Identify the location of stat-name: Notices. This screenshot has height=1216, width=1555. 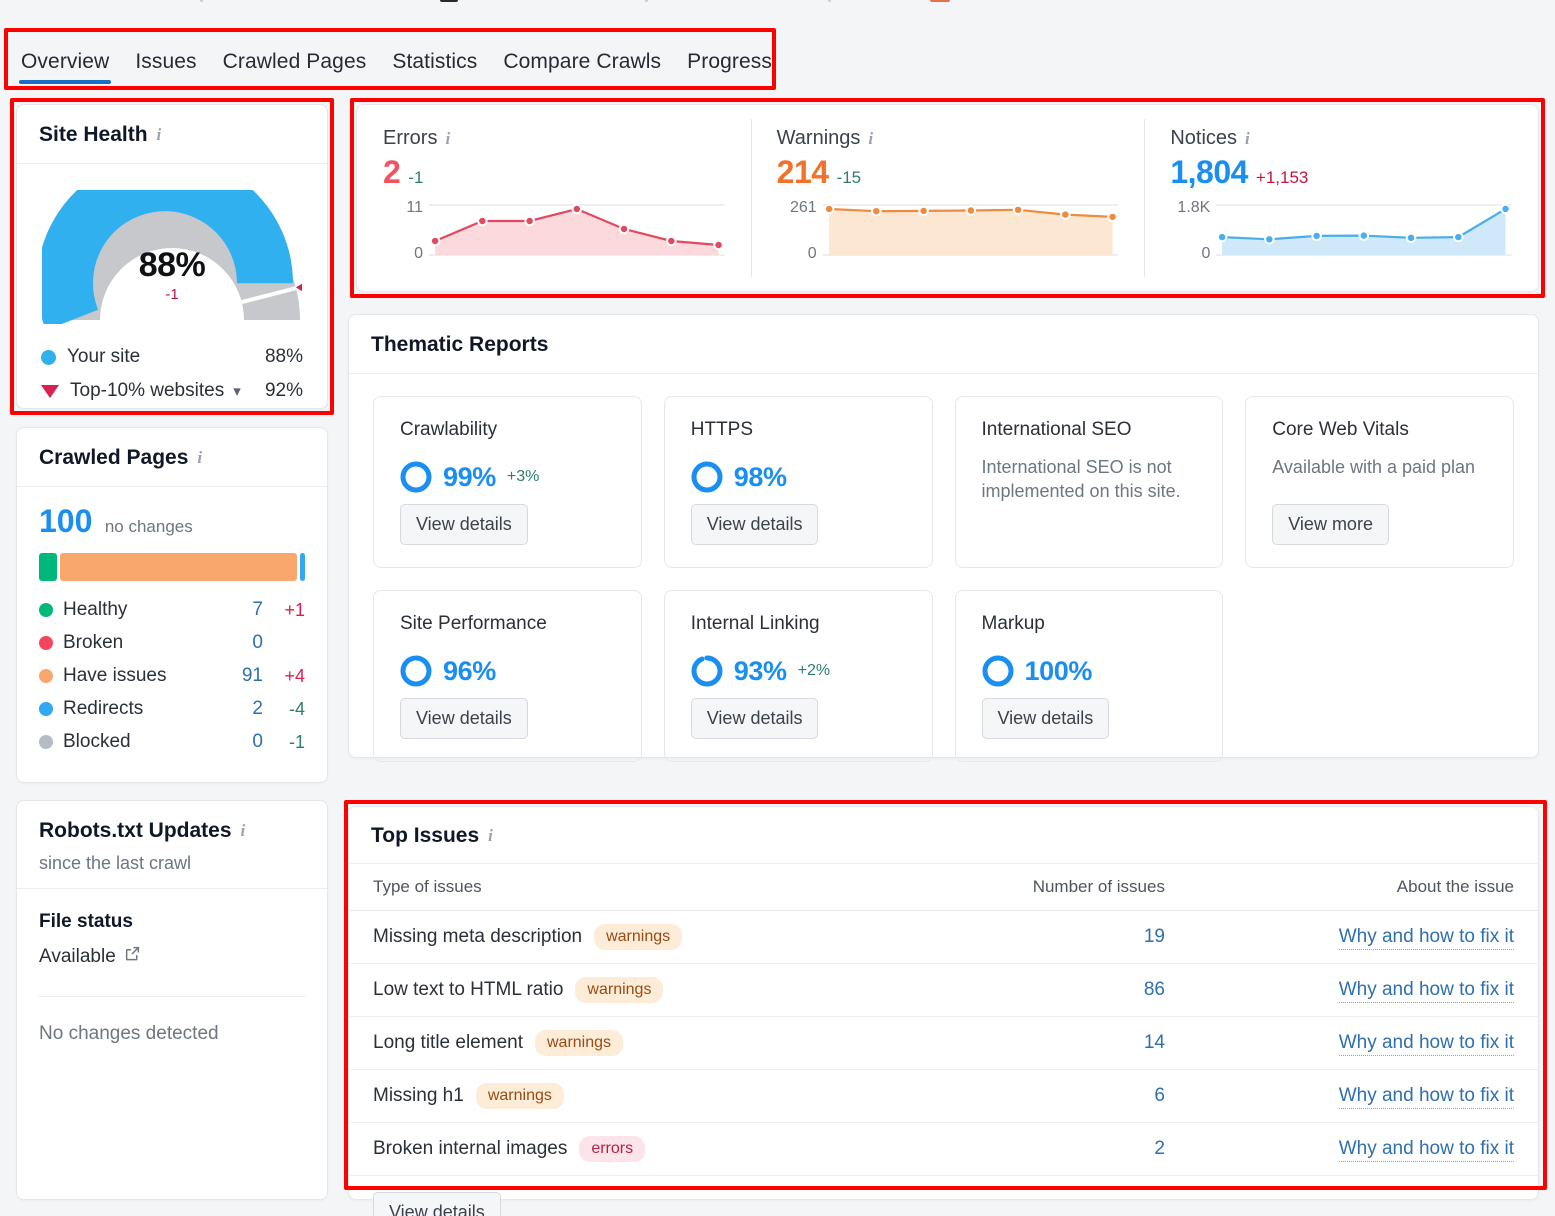
(1204, 138).